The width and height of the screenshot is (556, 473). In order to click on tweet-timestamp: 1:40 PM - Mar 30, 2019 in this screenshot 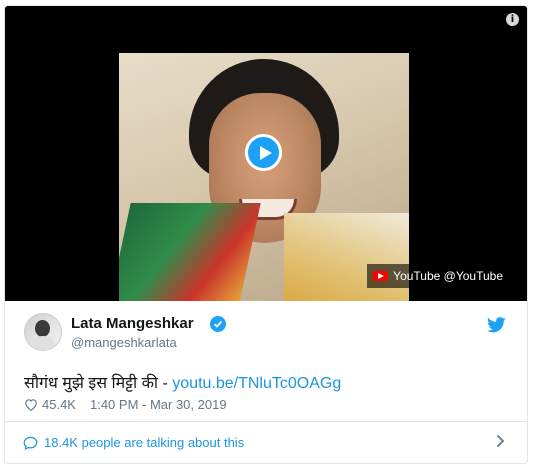, I will do `click(158, 404)`.